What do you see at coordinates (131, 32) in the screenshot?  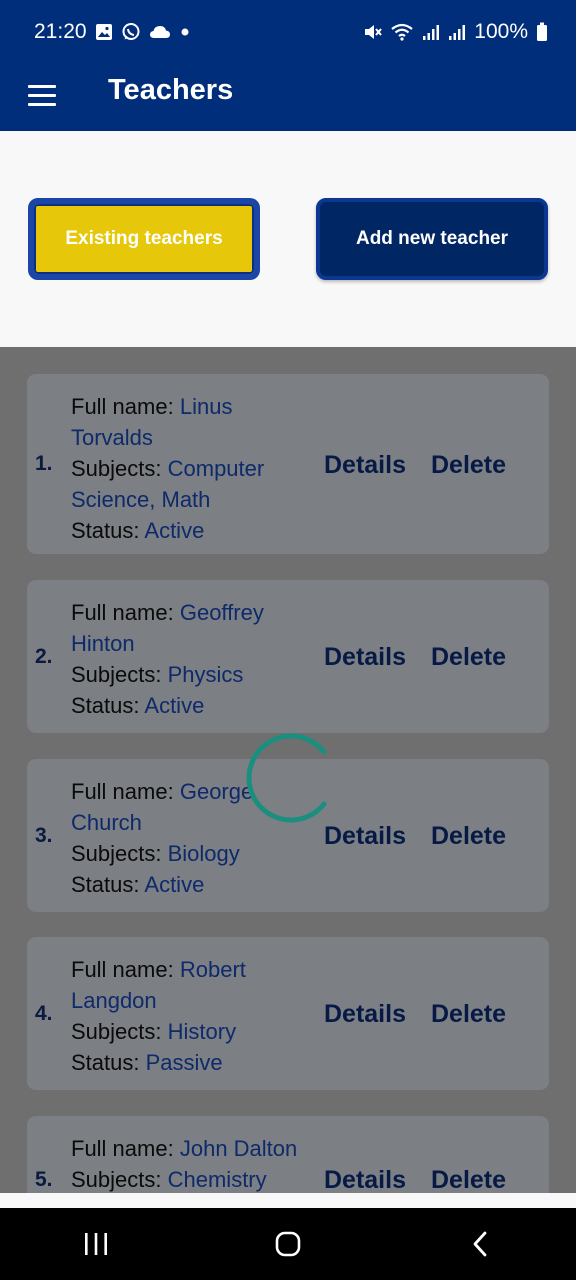 I see `whatsapp-icon` at bounding box center [131, 32].